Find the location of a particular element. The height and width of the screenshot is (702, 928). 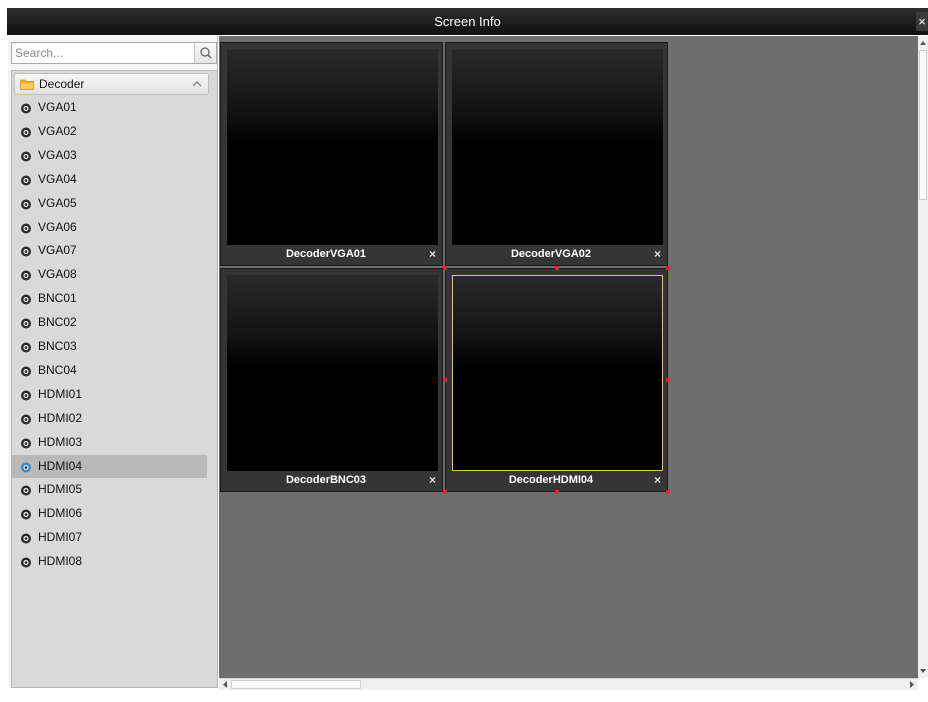

tree-item: VGA04 is located at coordinates (109, 179).